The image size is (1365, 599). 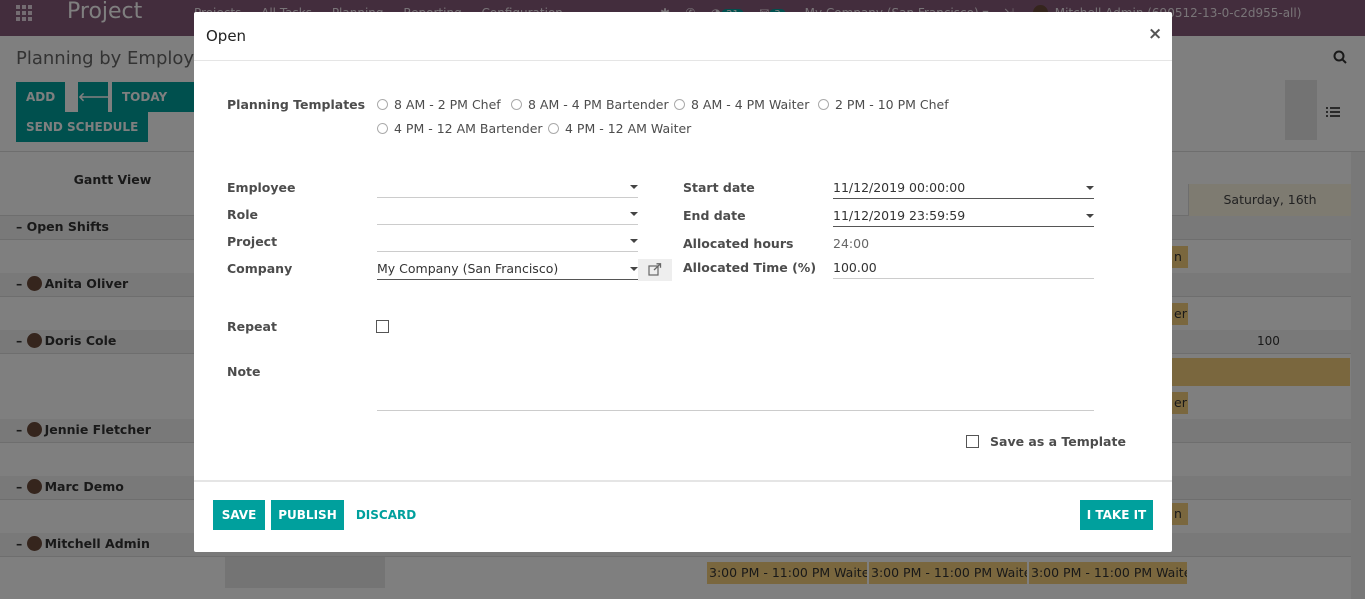 What do you see at coordinates (507, 270) in the screenshot?
I see `company-select: My Company (San Francisco)` at bounding box center [507, 270].